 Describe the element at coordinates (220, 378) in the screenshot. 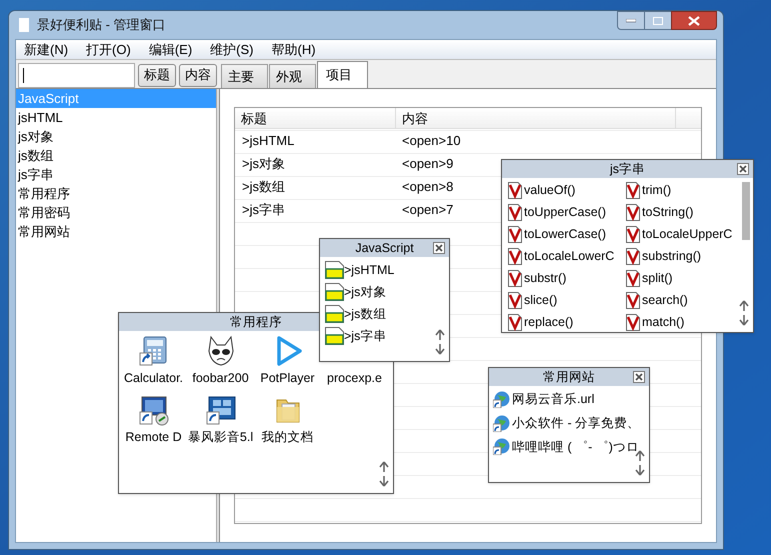

I see `program-label: foobar200` at that location.